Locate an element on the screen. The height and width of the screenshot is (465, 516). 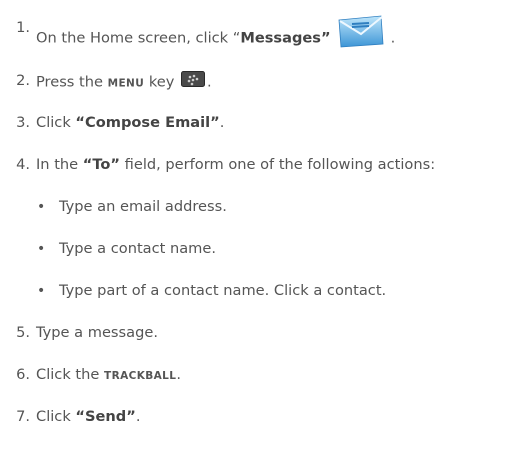
to-field-label: “To” is located at coordinates (101, 164).